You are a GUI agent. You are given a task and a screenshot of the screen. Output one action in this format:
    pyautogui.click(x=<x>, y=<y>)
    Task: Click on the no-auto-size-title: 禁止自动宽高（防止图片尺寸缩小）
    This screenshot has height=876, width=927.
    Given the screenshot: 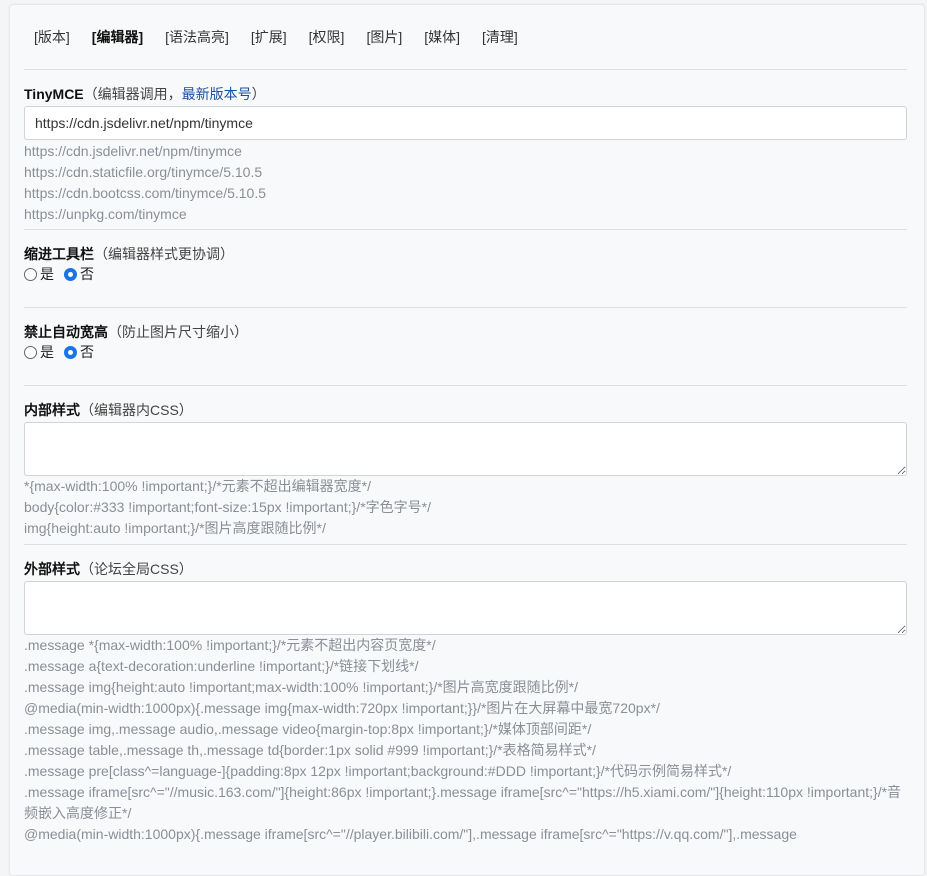 What is the action you would take?
    pyautogui.click(x=465, y=332)
    